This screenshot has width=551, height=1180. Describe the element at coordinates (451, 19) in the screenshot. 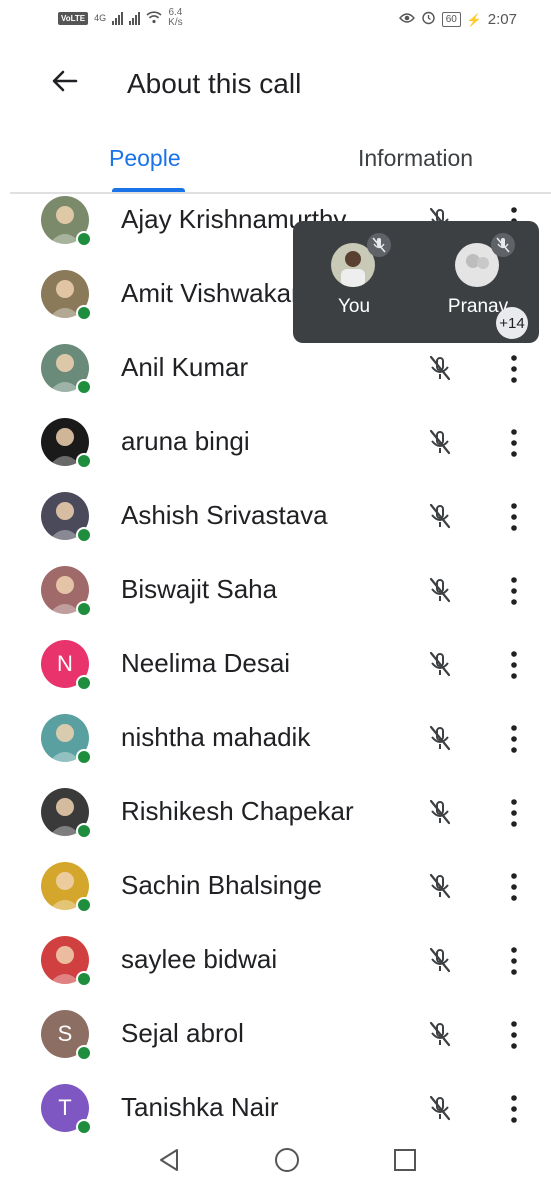

I see `battery-icon: 60` at that location.